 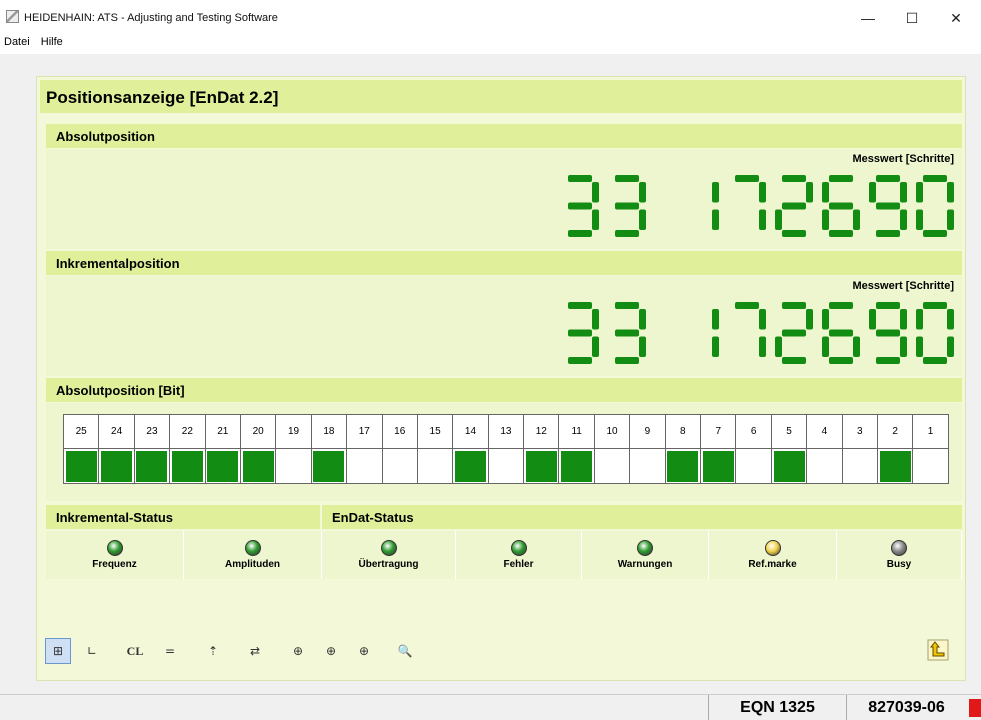 What do you see at coordinates (17, 41) in the screenshot?
I see `menu-datei: Datei` at bounding box center [17, 41].